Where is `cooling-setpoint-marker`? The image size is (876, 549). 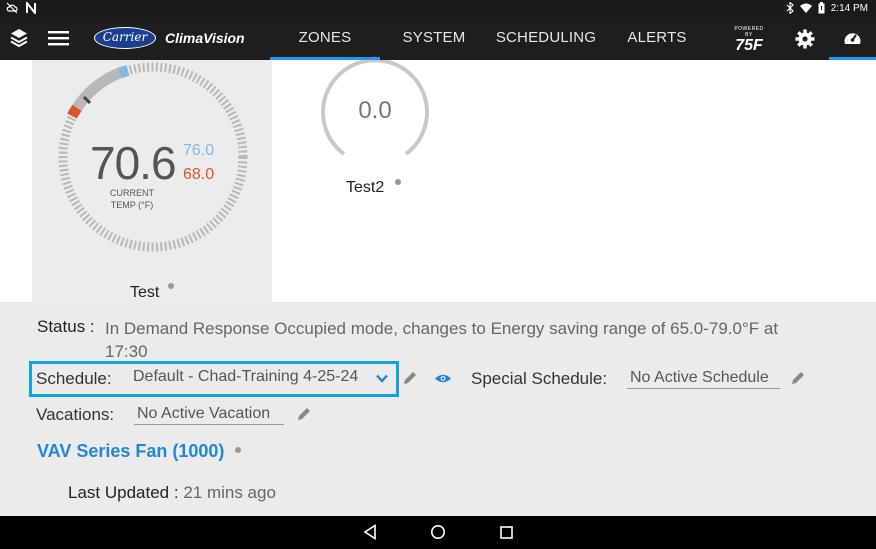
cooling-setpoint-marker is located at coordinates (124, 72).